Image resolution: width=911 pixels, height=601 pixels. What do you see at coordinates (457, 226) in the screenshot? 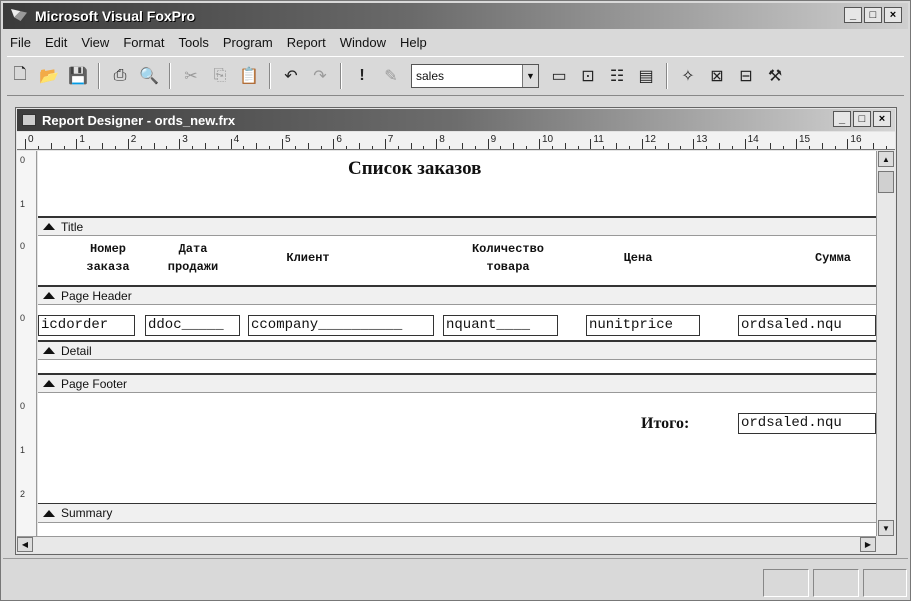
I see `band-title: Title` at bounding box center [457, 226].